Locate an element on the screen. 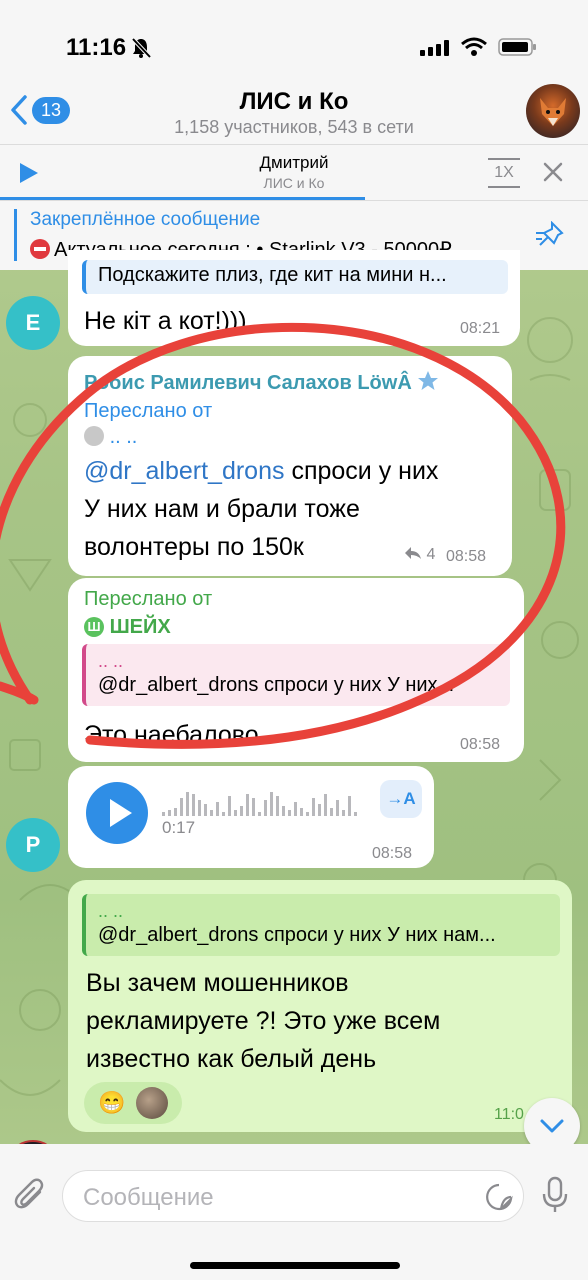 This screenshot has width=588, height=1280. wifi-icon is located at coordinates (474, 46).